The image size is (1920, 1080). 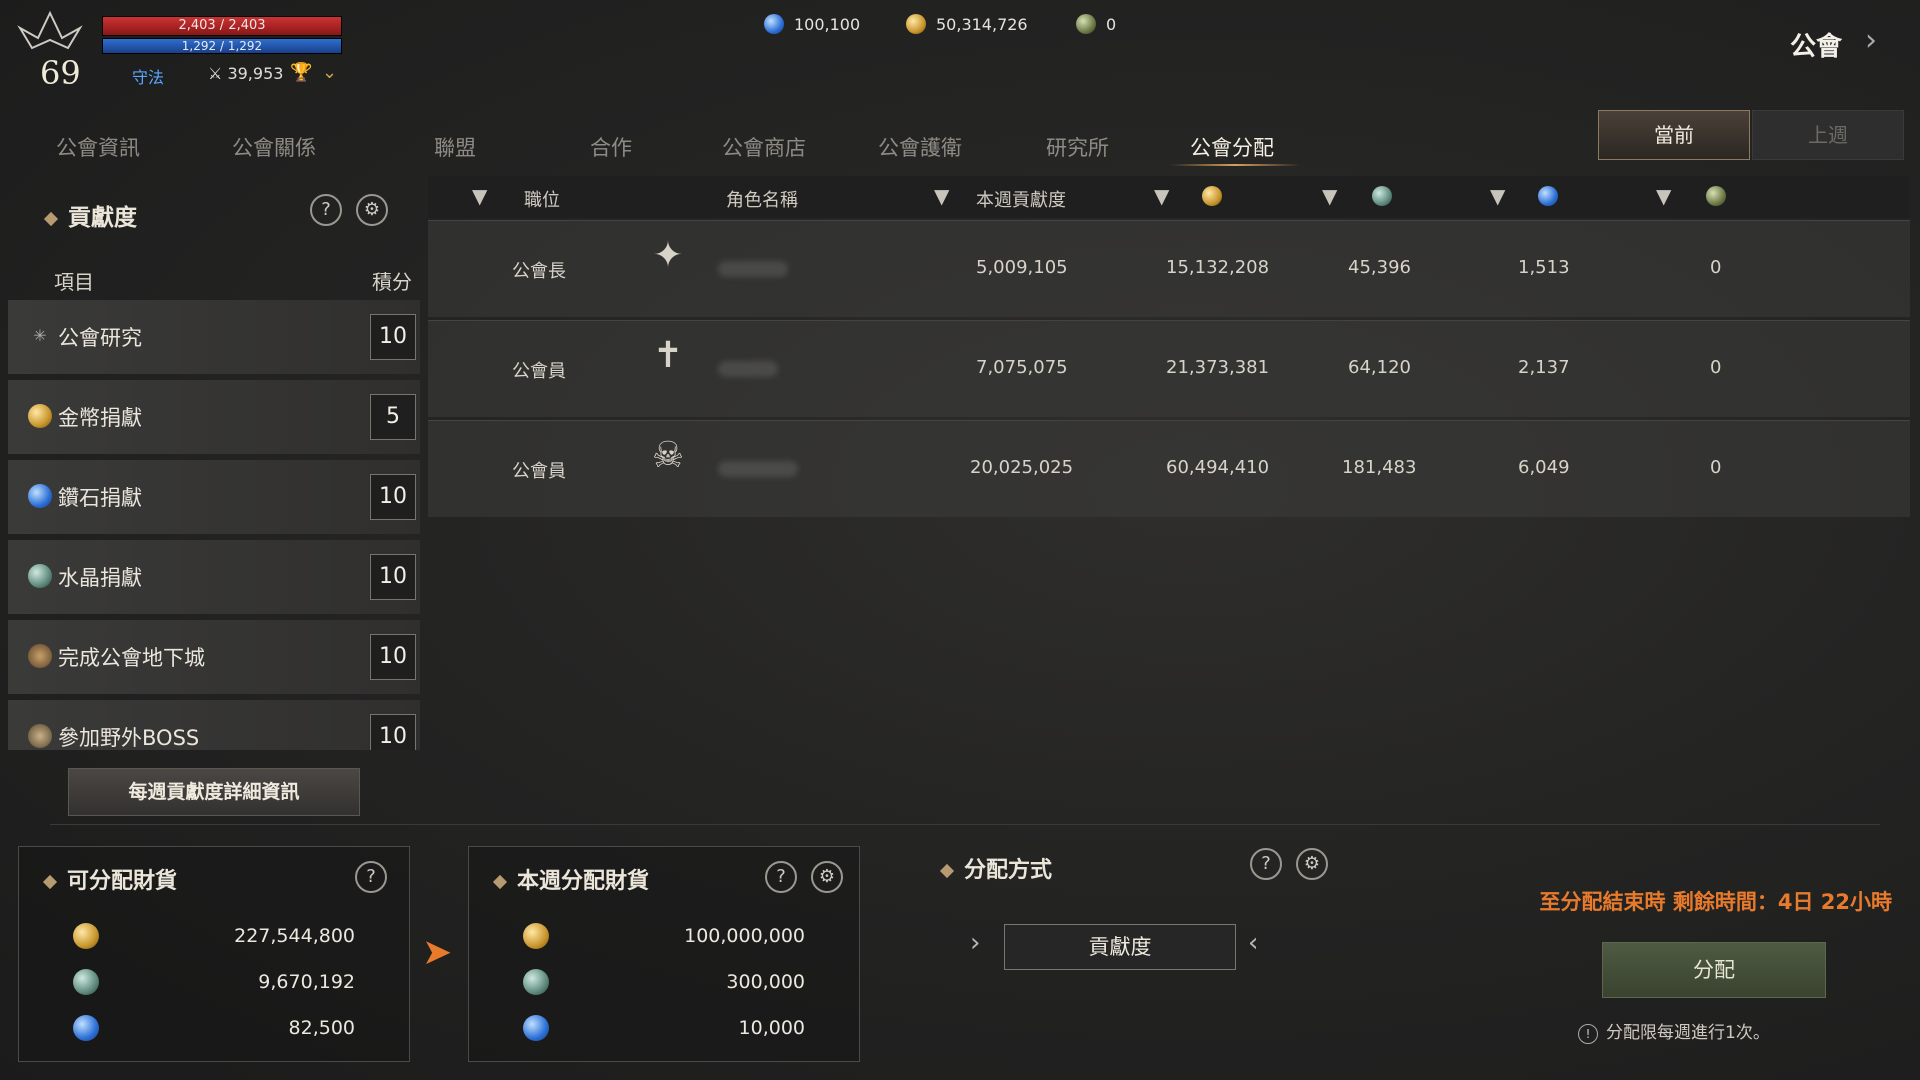 What do you see at coordinates (965, 824) in the screenshot?
I see `divider` at bounding box center [965, 824].